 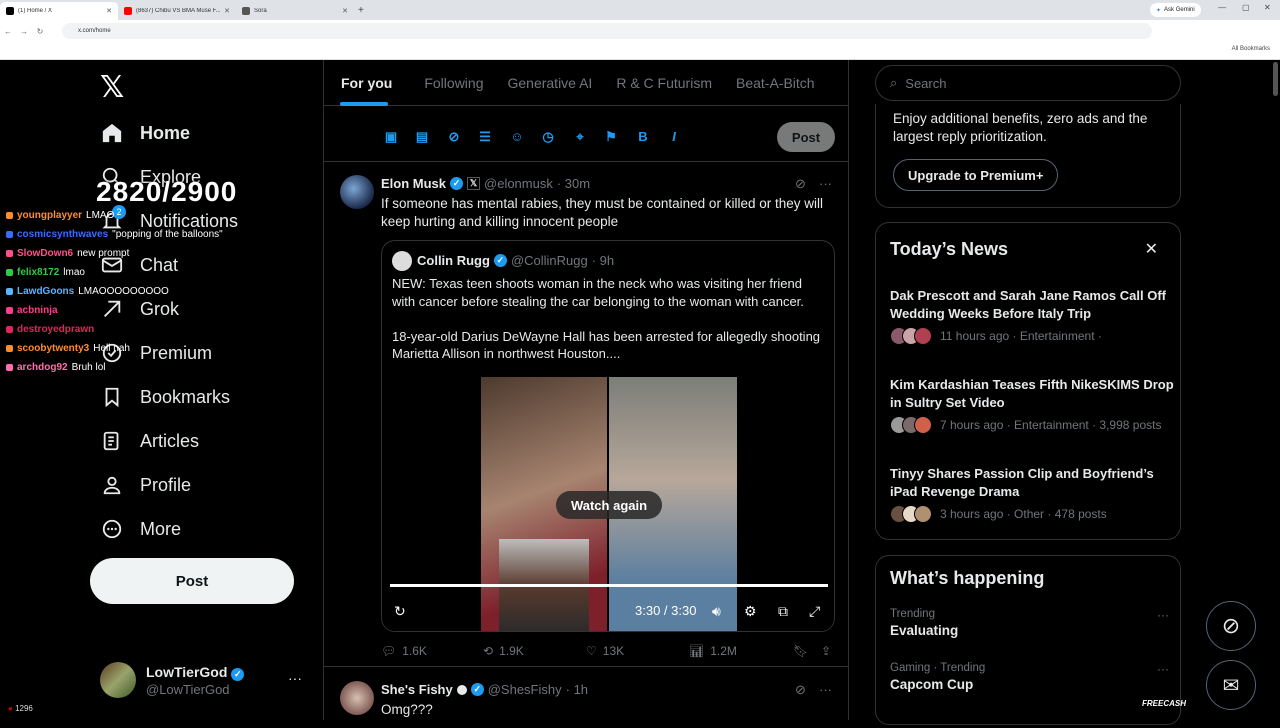 I want to click on minimize-window-icon: —, so click(x=1222, y=7).